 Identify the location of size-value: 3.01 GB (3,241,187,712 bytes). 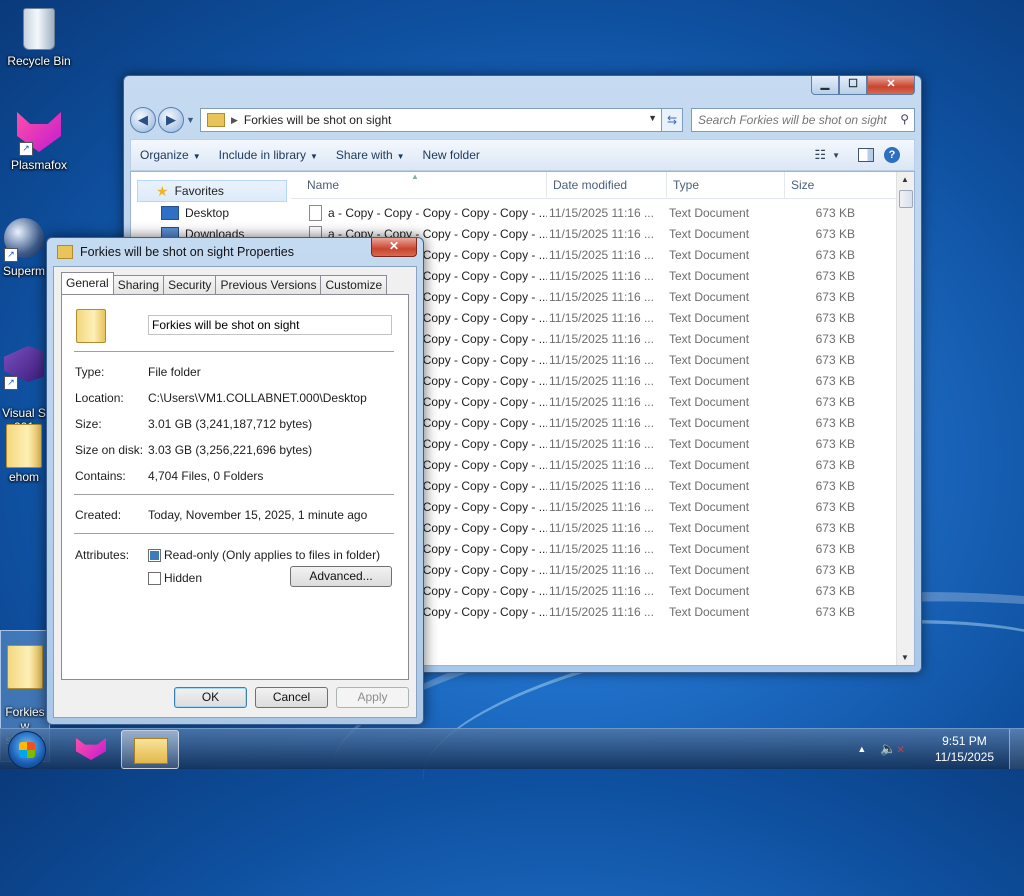
(230, 424).